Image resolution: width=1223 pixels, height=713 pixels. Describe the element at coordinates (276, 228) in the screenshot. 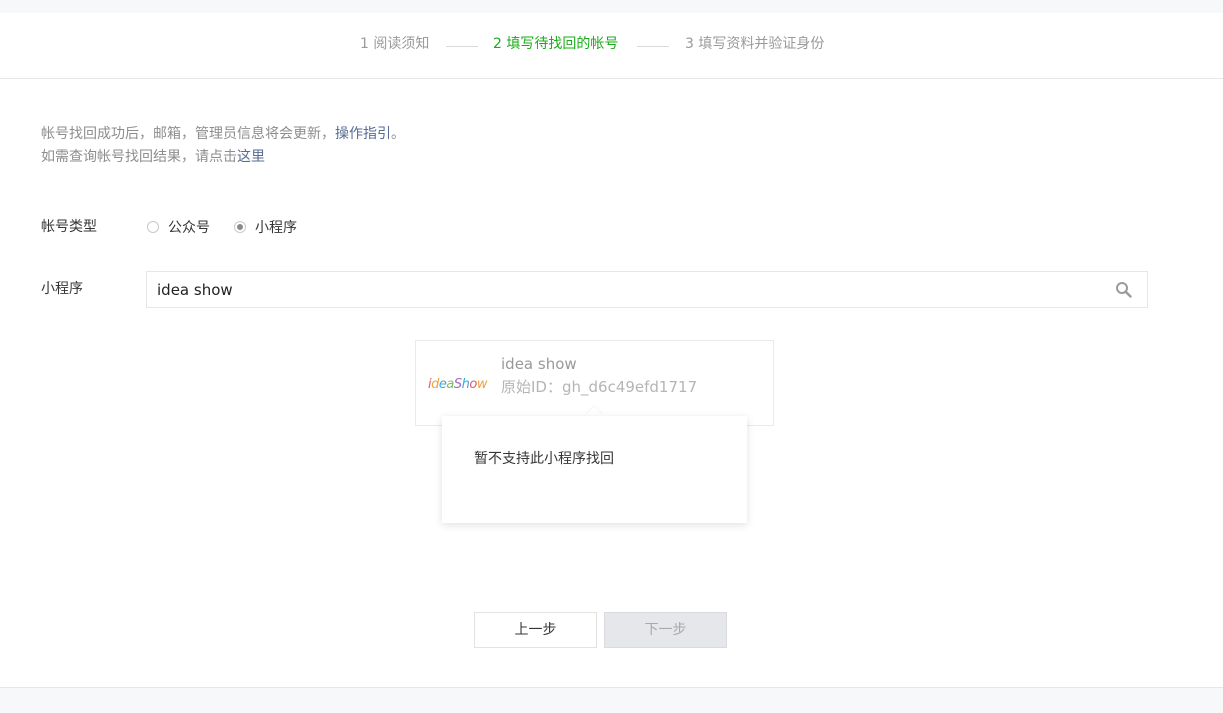

I see `radio-label: 小程序` at that location.